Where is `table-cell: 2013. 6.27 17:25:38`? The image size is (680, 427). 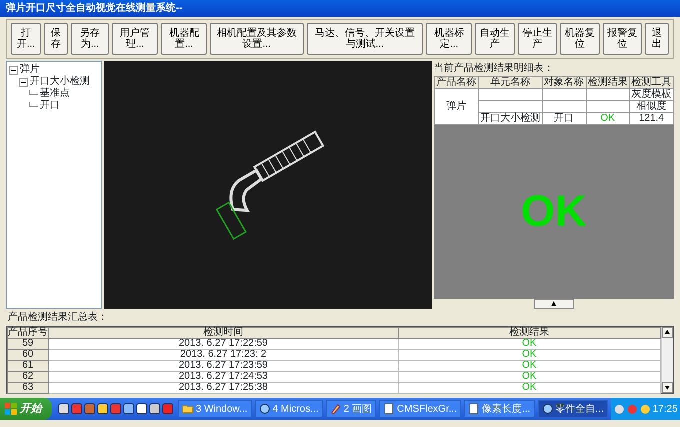
table-cell: 2013. 6.27 17:25:38 is located at coordinates (223, 388).